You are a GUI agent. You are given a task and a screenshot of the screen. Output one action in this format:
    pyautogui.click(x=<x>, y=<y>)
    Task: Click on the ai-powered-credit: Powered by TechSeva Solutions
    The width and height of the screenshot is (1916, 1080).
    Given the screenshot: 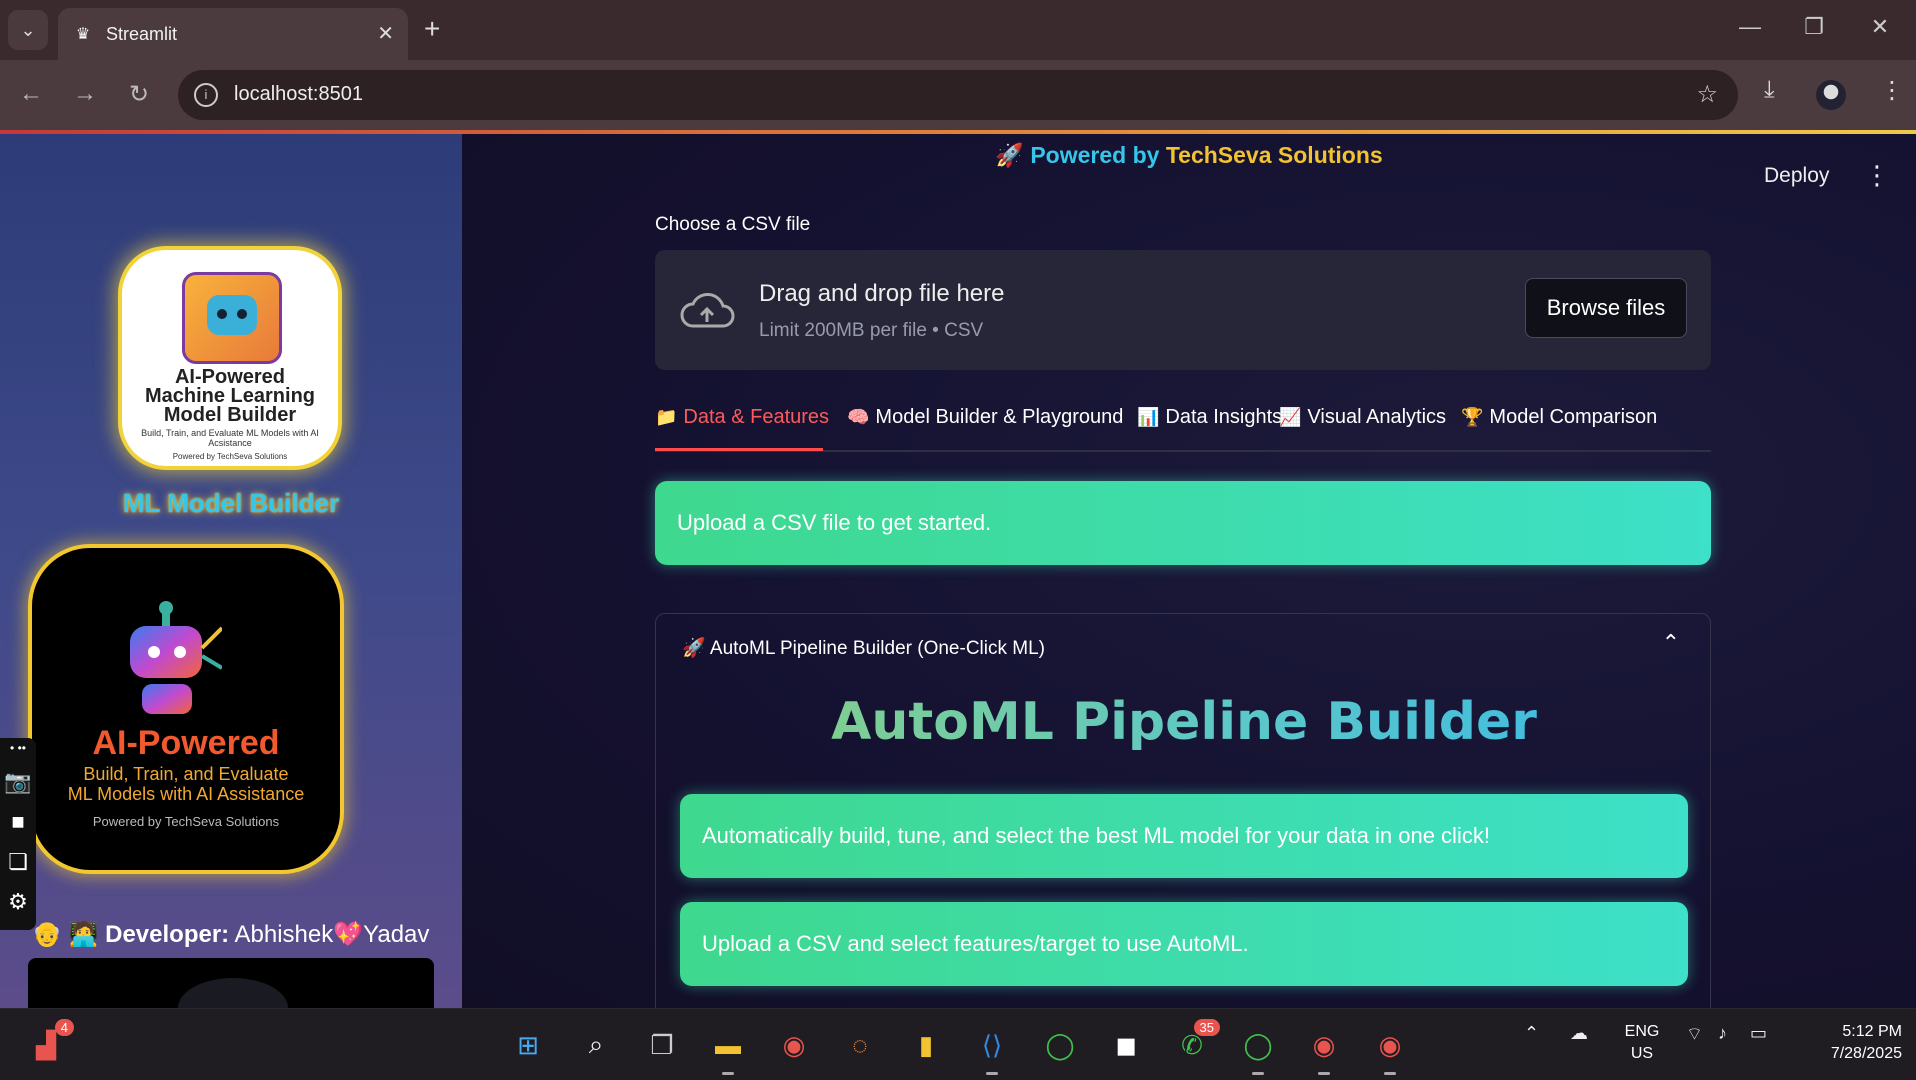 What is the action you would take?
    pyautogui.click(x=186, y=821)
    